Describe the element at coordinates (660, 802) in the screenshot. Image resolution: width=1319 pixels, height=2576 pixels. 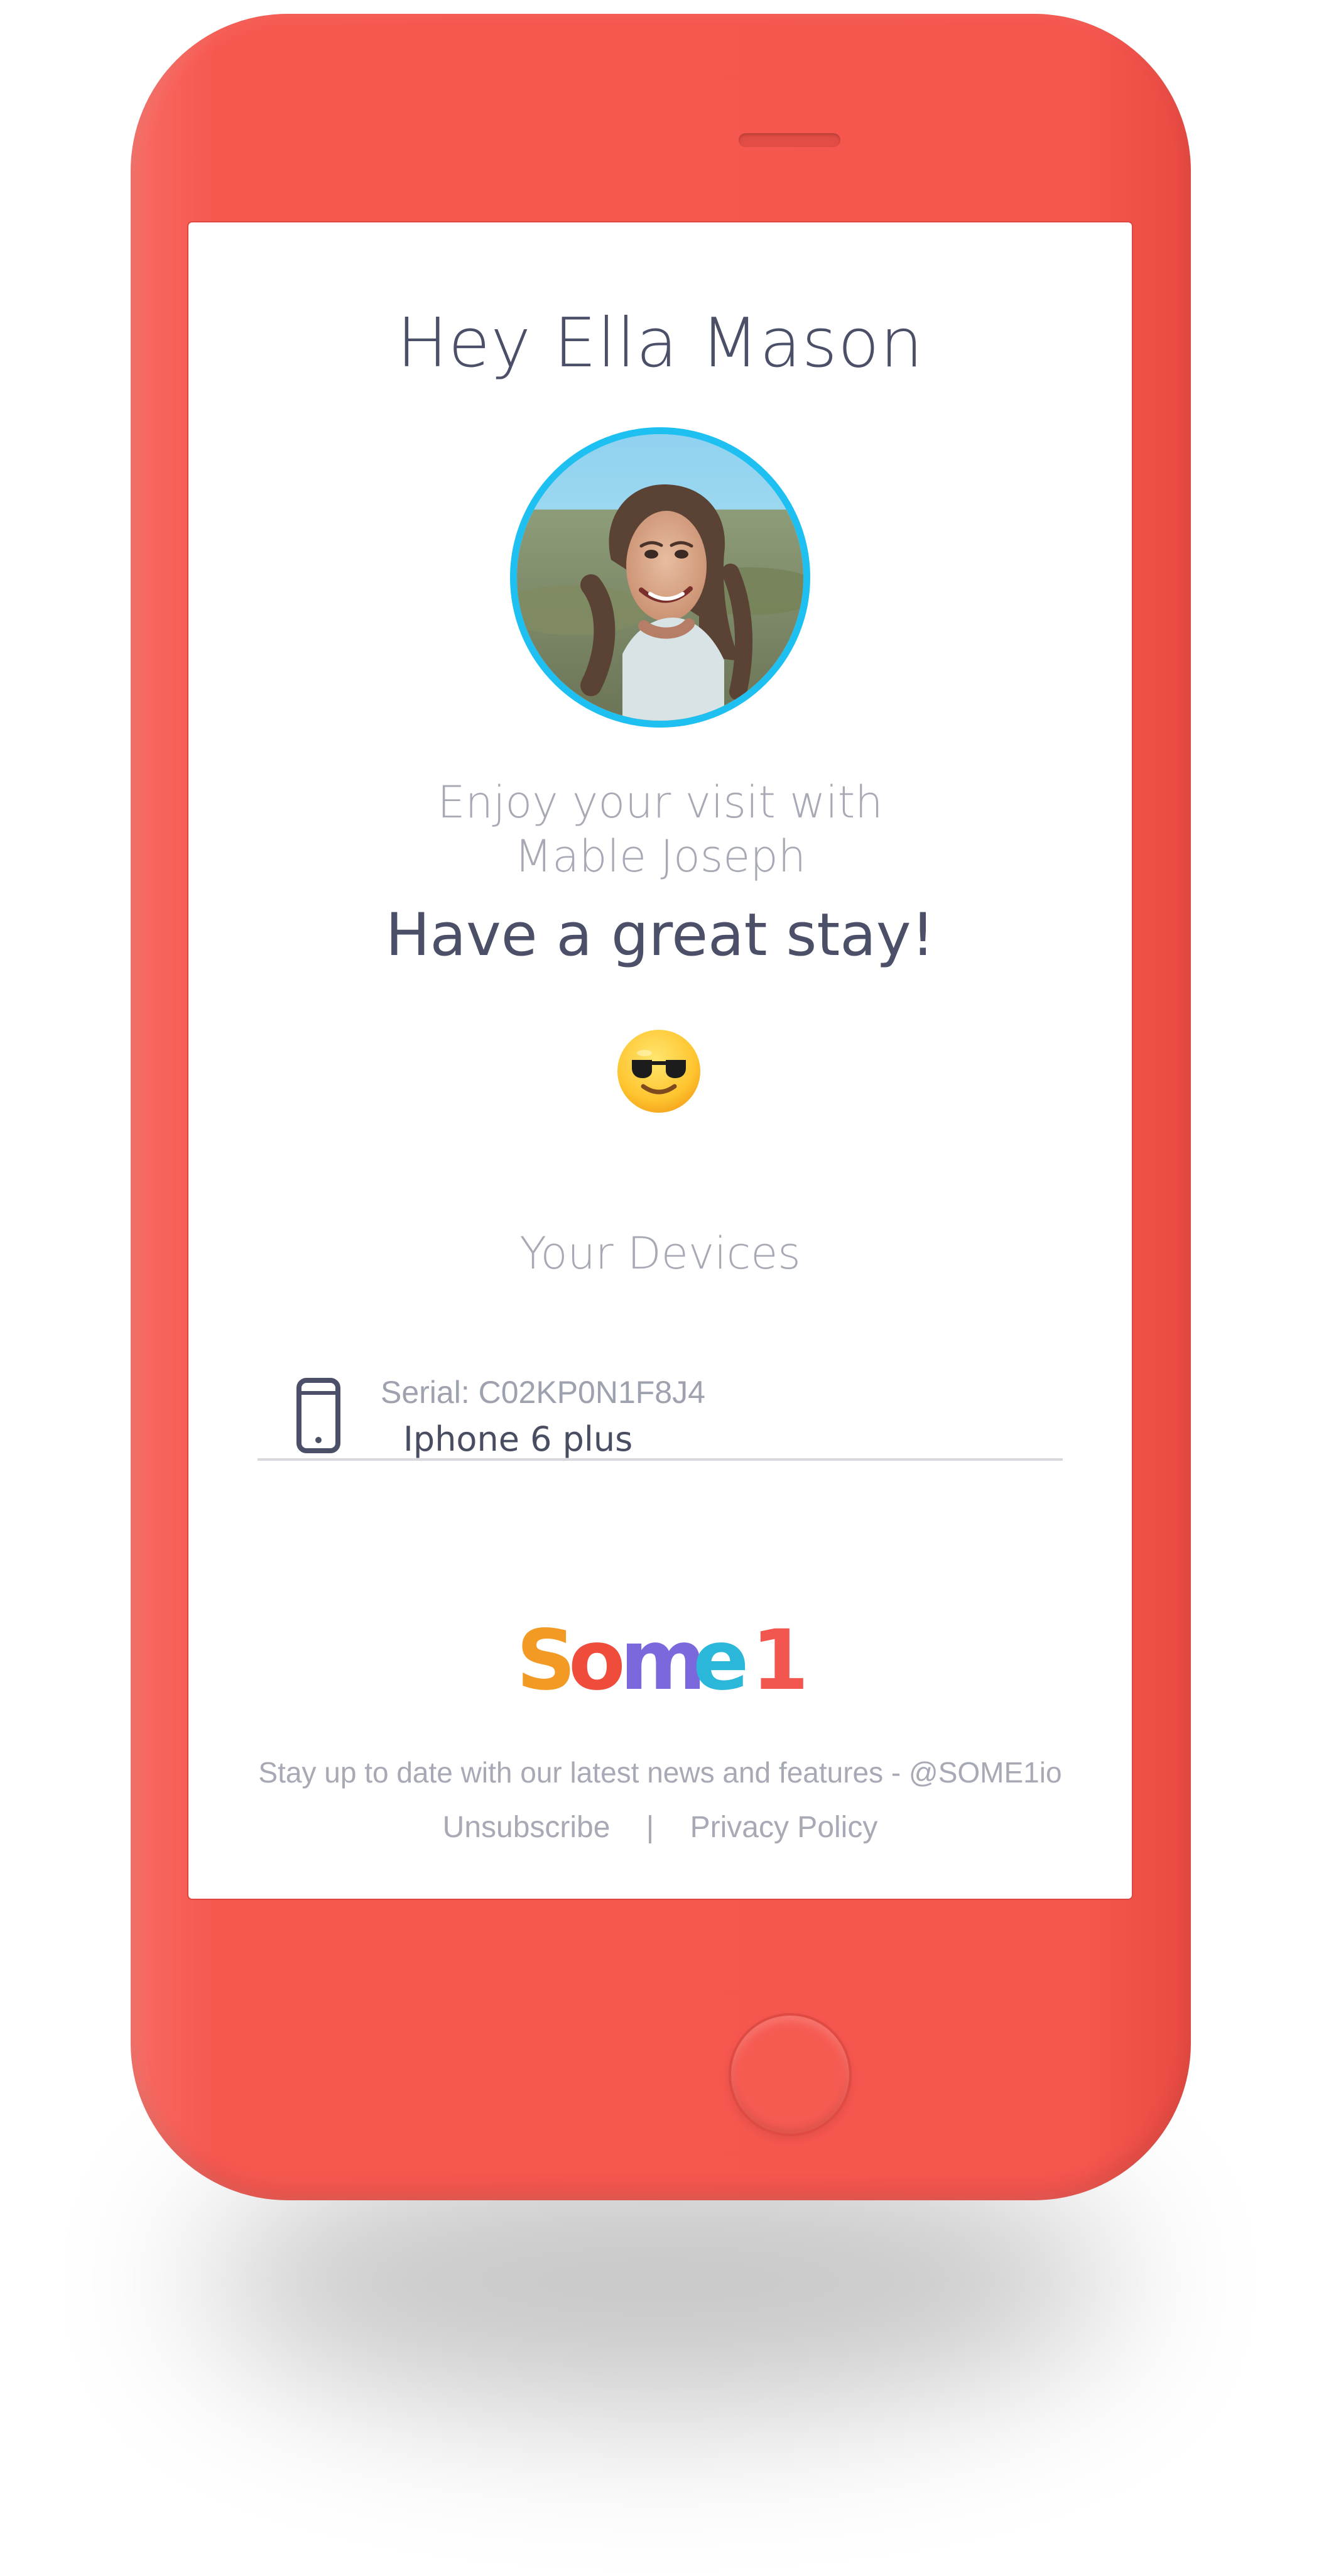
I see `visit-line-1: Enjoy your visit with` at that location.